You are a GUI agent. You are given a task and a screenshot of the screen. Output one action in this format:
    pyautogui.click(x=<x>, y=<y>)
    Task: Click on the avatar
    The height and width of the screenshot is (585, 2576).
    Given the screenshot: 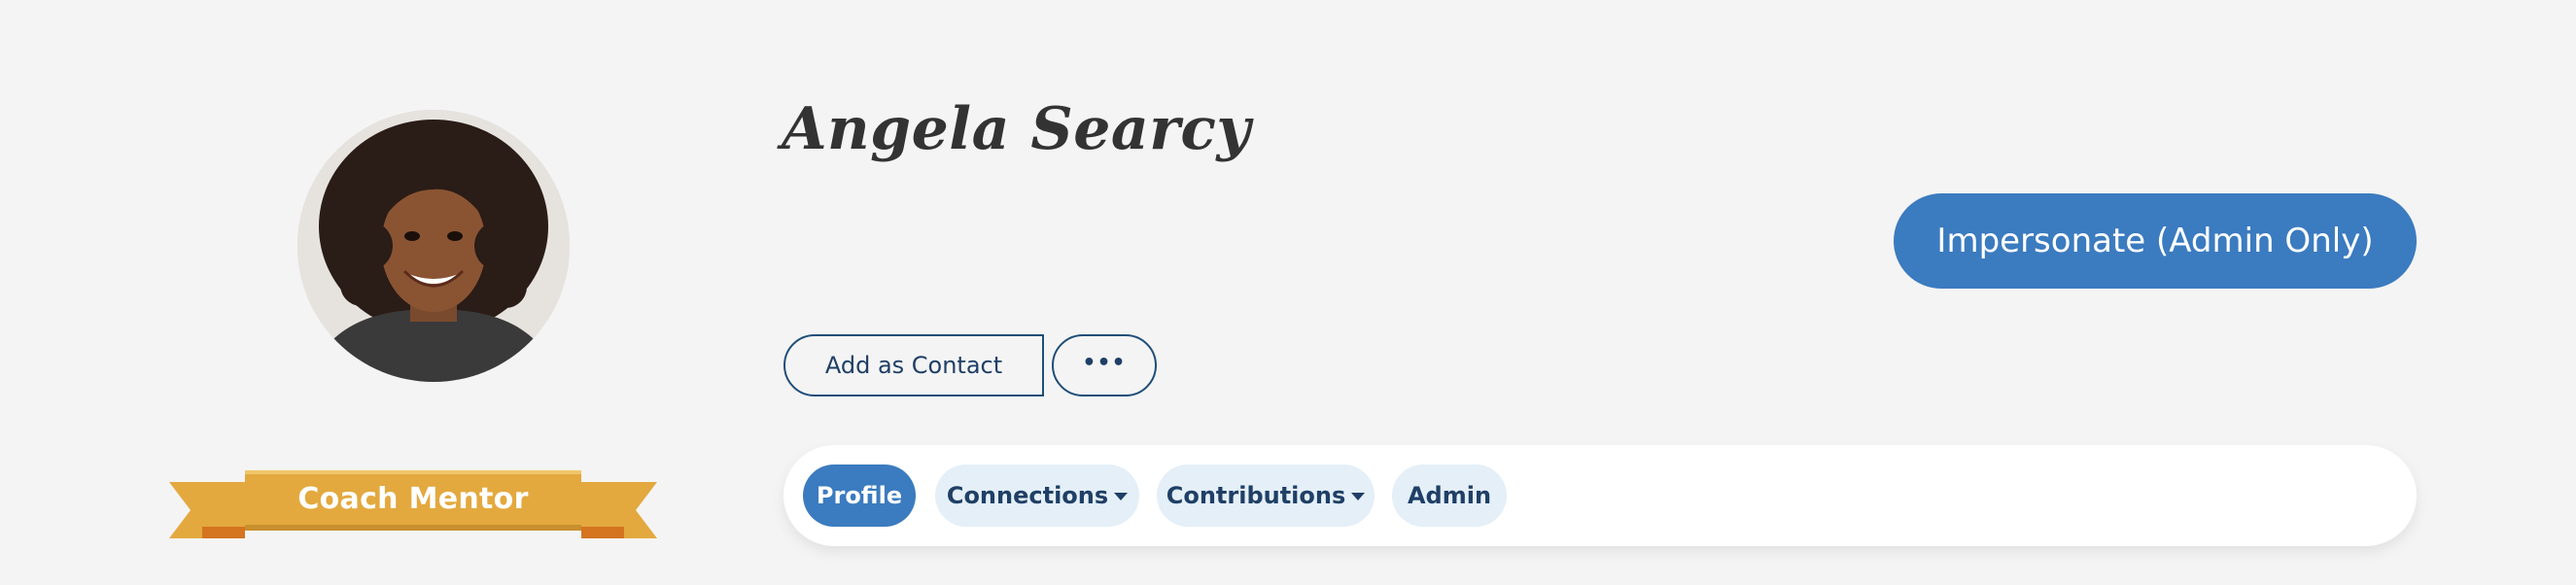 What is the action you would take?
    pyautogui.click(x=434, y=246)
    